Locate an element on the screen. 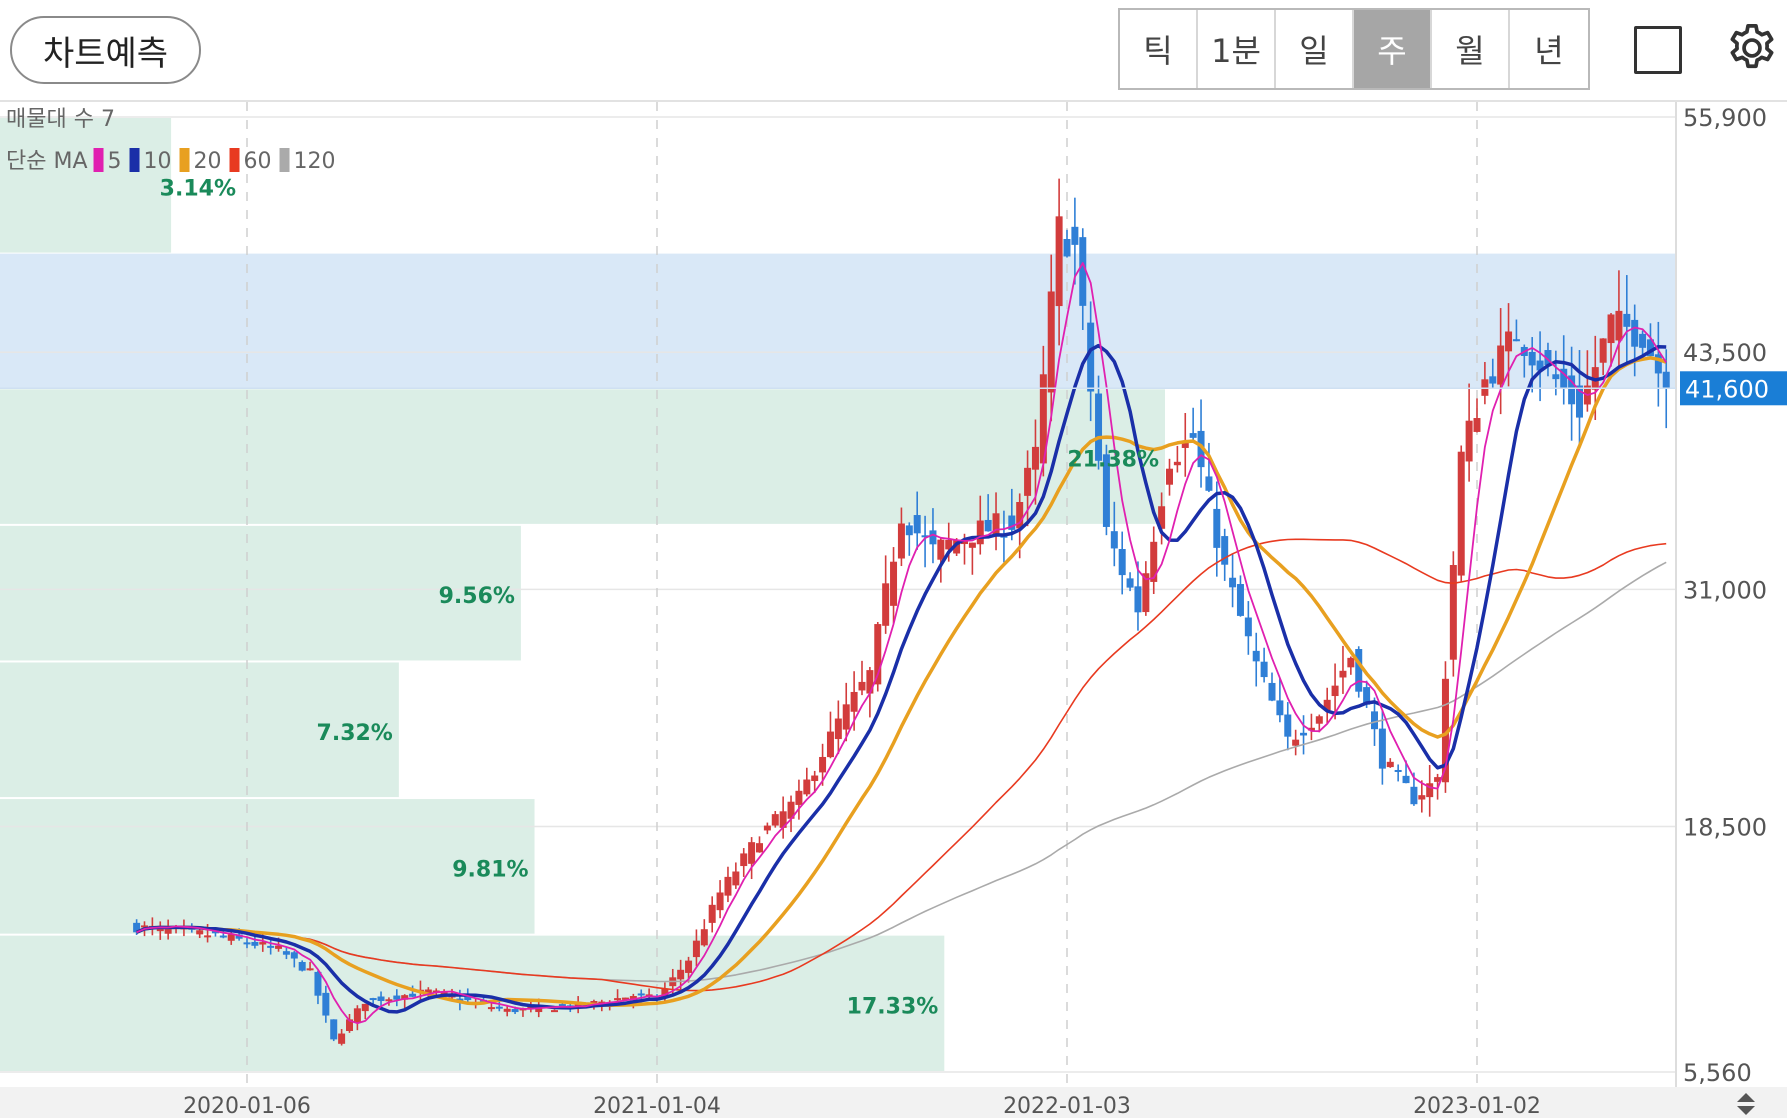  volume-profile-label: 9.56% is located at coordinates (477, 596).